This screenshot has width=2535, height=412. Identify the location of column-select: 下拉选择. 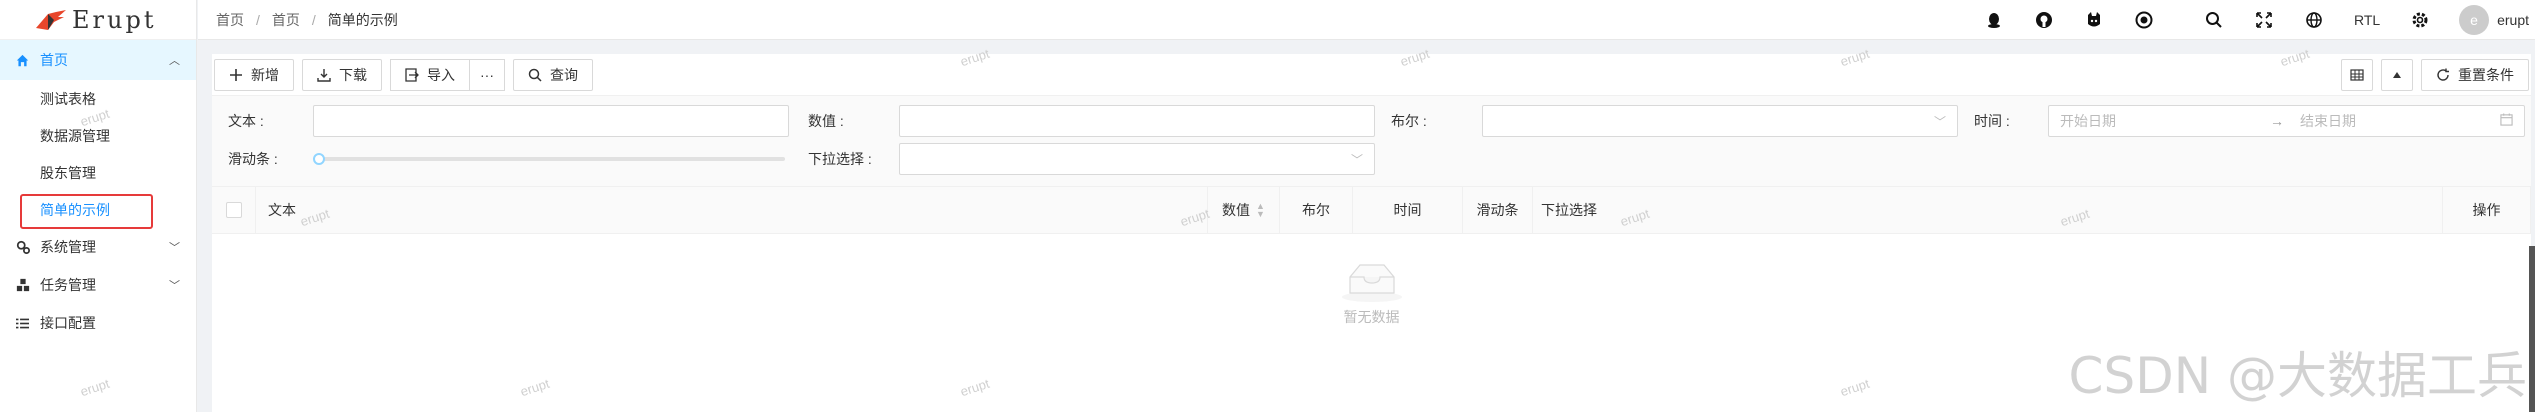
(1988, 210).